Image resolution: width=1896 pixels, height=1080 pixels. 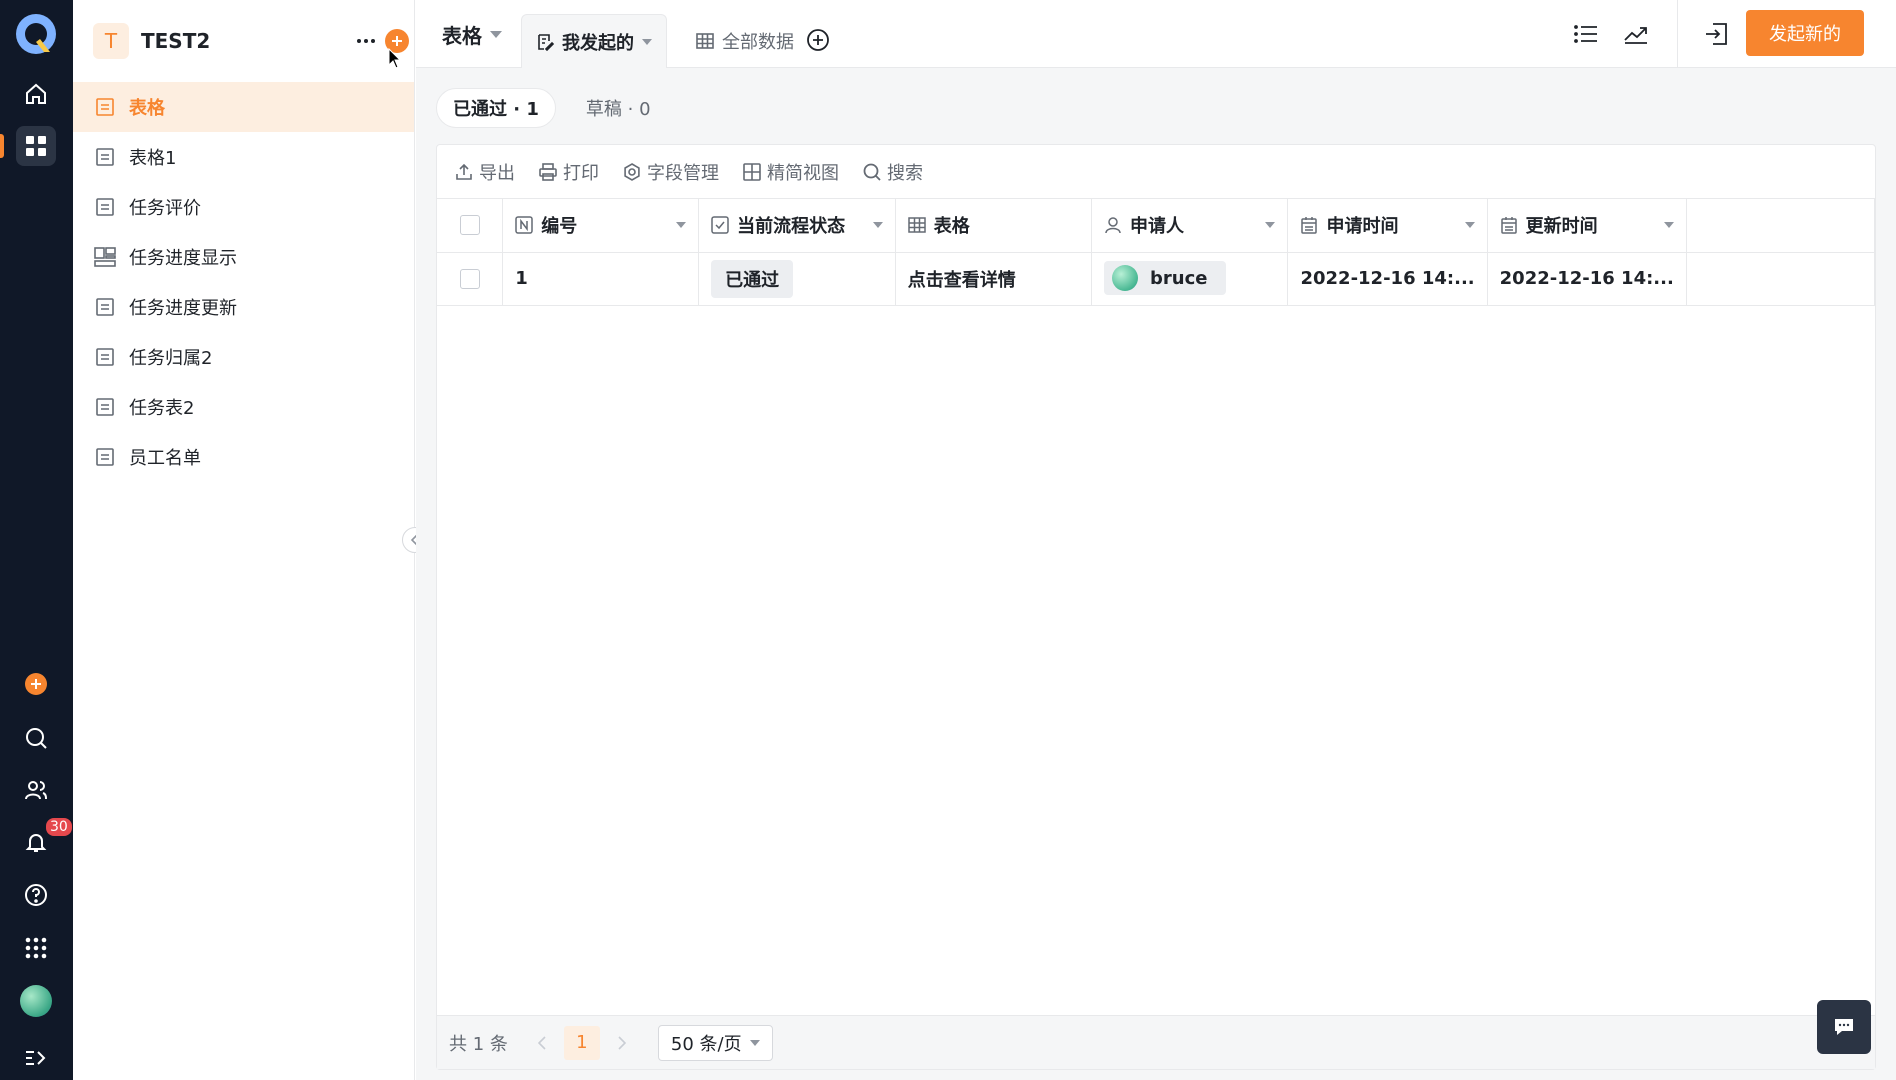 I want to click on sidebar-item-label: 任务进度更新, so click(x=183, y=308).